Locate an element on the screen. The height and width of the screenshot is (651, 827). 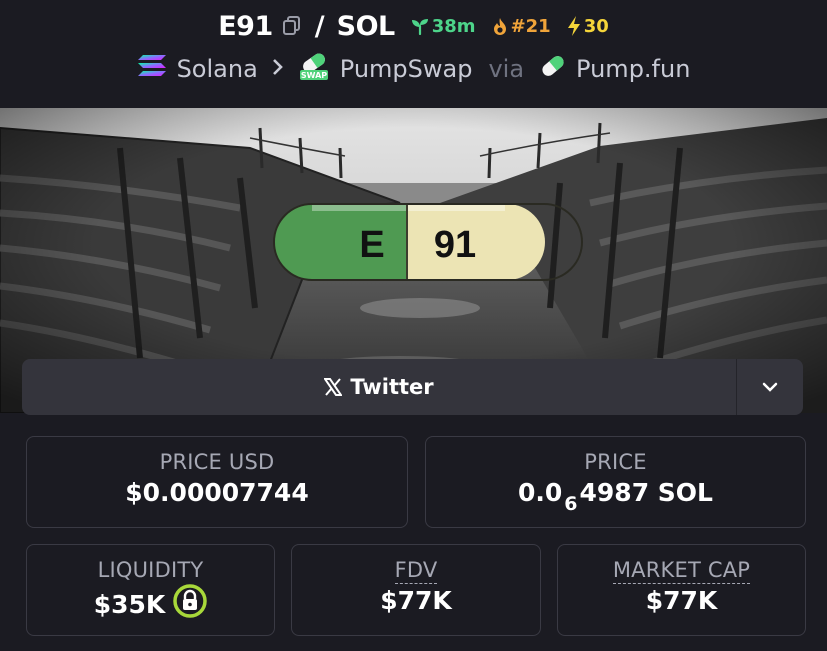
trending-rank: #21 is located at coordinates (521, 26).